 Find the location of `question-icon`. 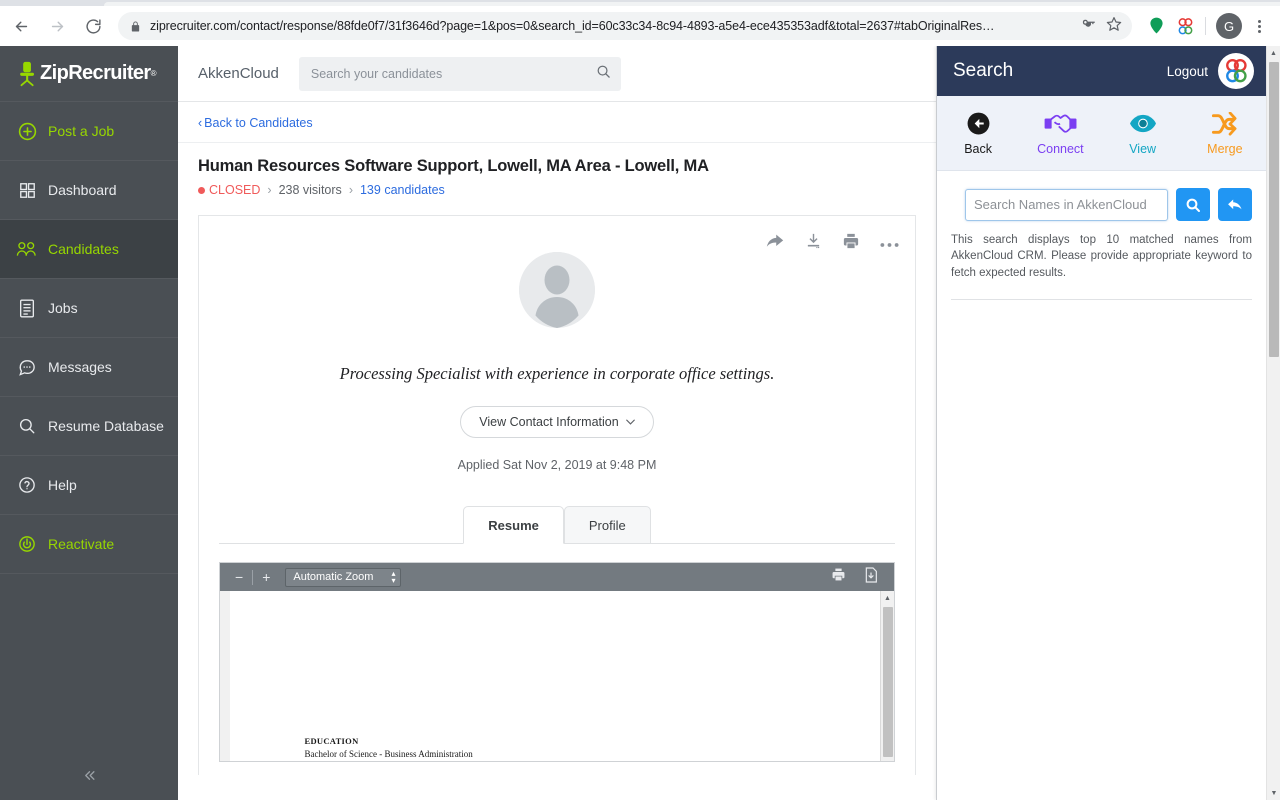

question-icon is located at coordinates (27, 485).